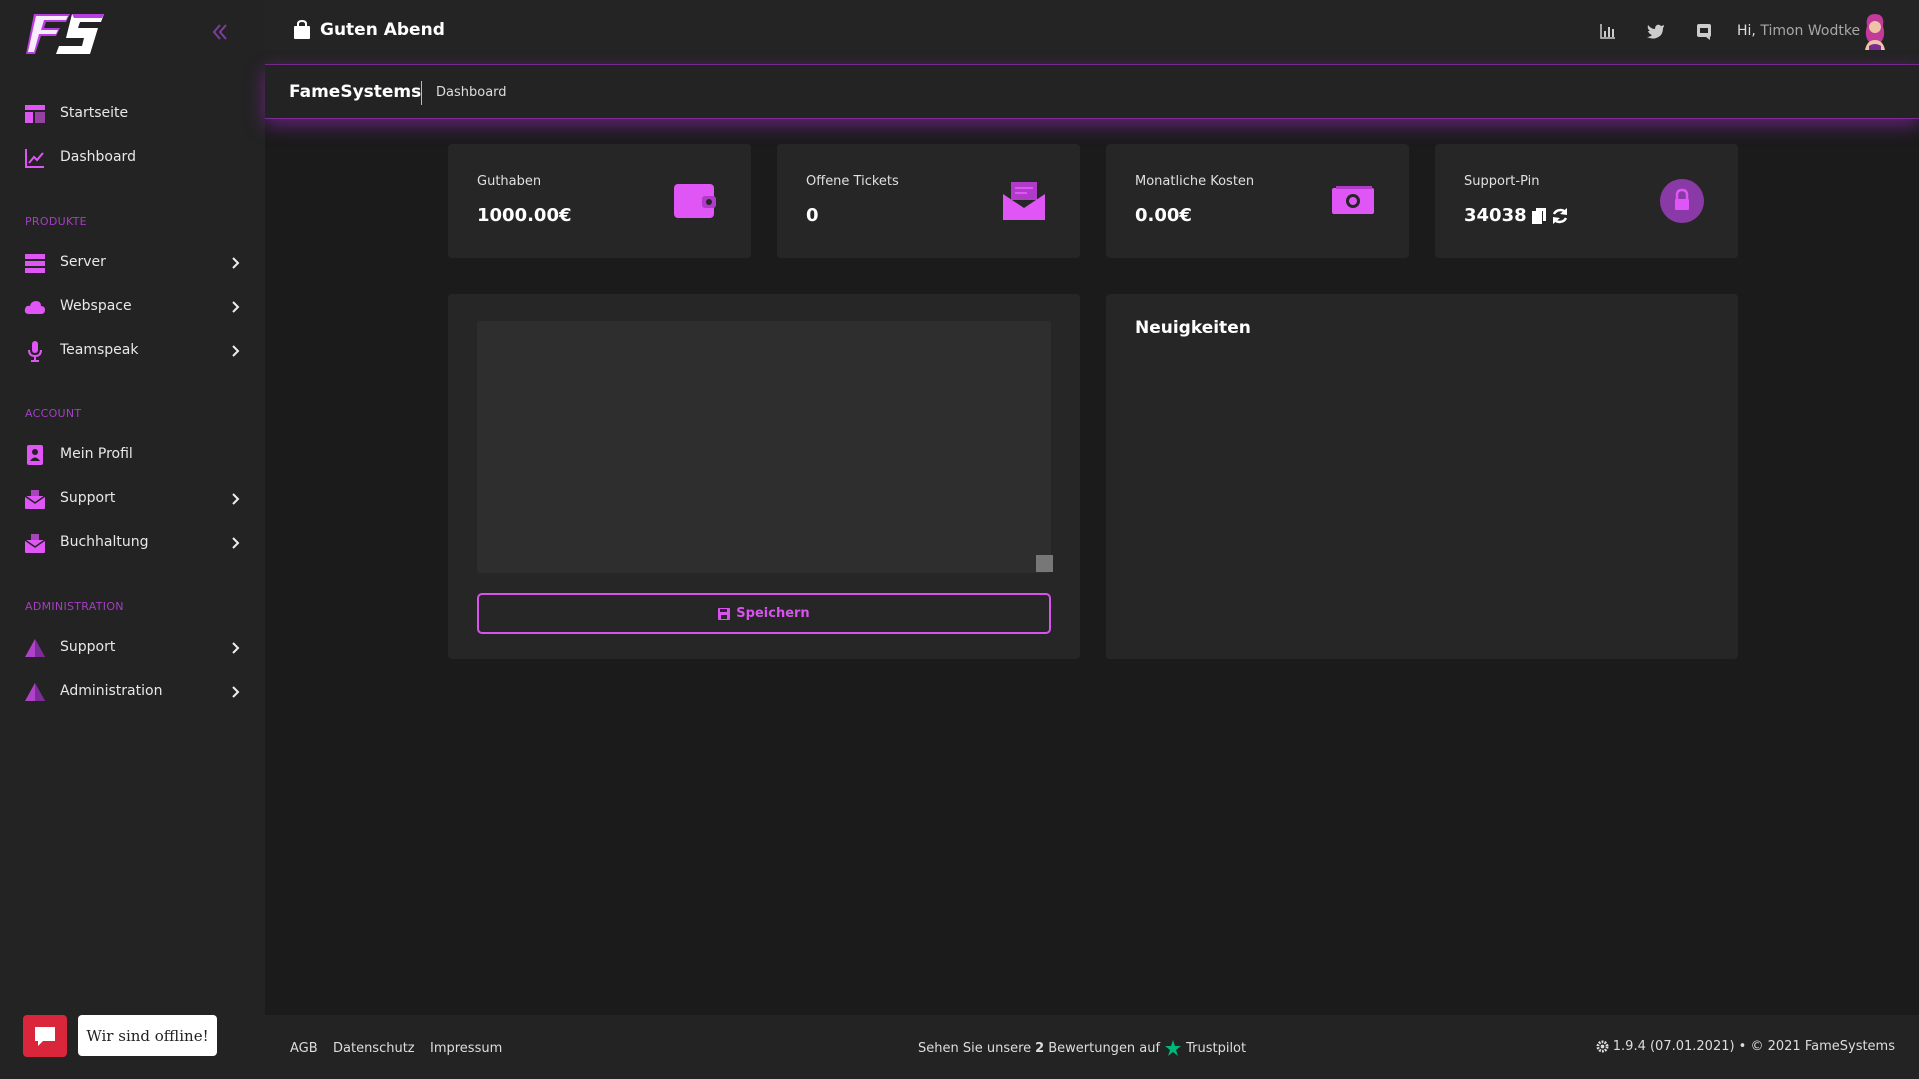 The width and height of the screenshot is (1919, 1079). What do you see at coordinates (1502, 181) in the screenshot?
I see `card-title: Support-Pin` at bounding box center [1502, 181].